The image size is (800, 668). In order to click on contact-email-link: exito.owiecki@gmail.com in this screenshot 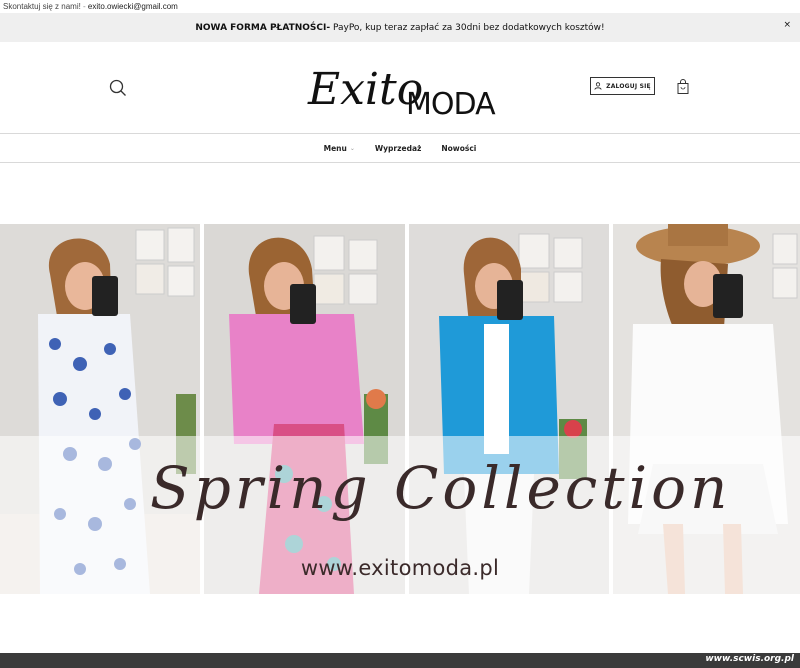, I will do `click(133, 6)`.